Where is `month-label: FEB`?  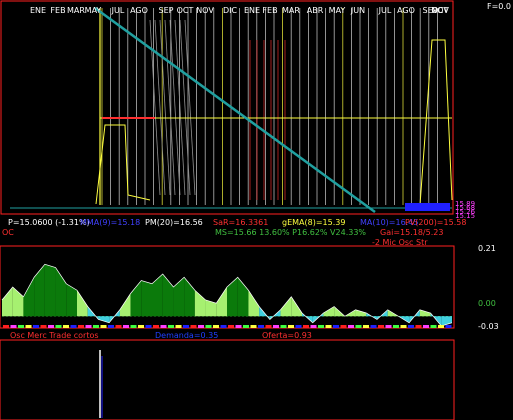 month-label: FEB is located at coordinates (269, 10).